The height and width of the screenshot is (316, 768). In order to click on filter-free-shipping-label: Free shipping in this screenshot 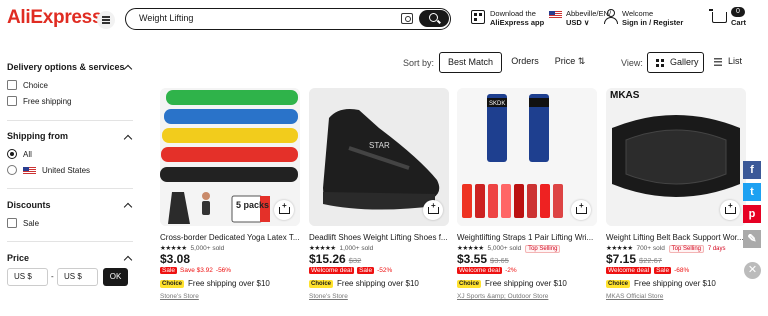, I will do `click(47, 101)`.